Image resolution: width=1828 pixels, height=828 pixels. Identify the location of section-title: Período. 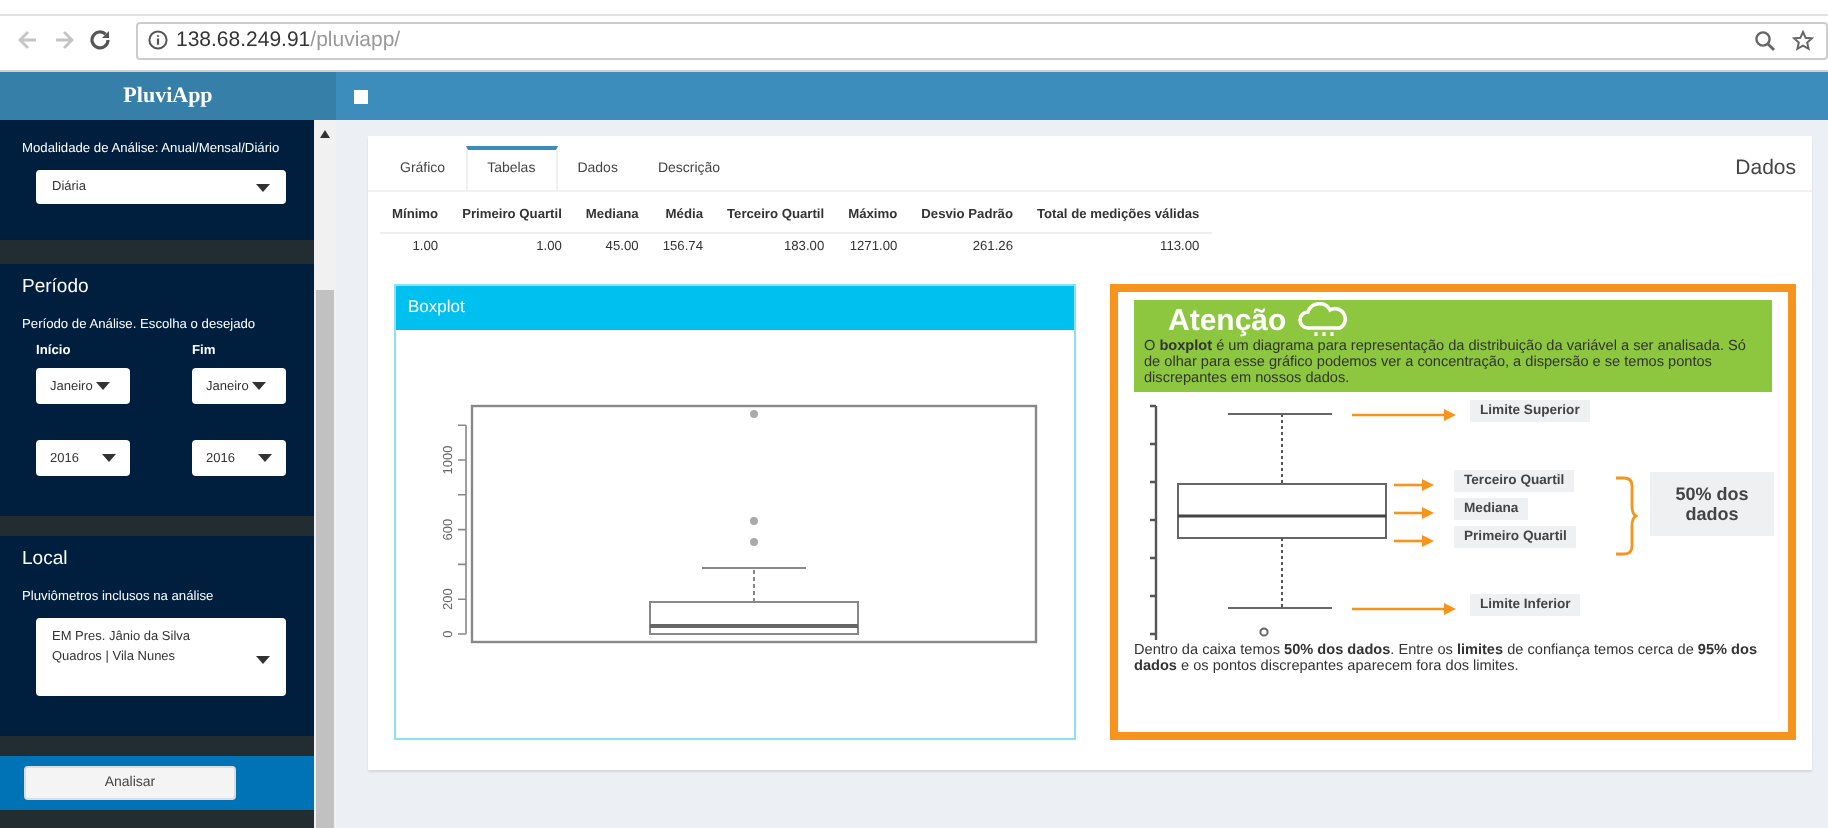
(56, 287).